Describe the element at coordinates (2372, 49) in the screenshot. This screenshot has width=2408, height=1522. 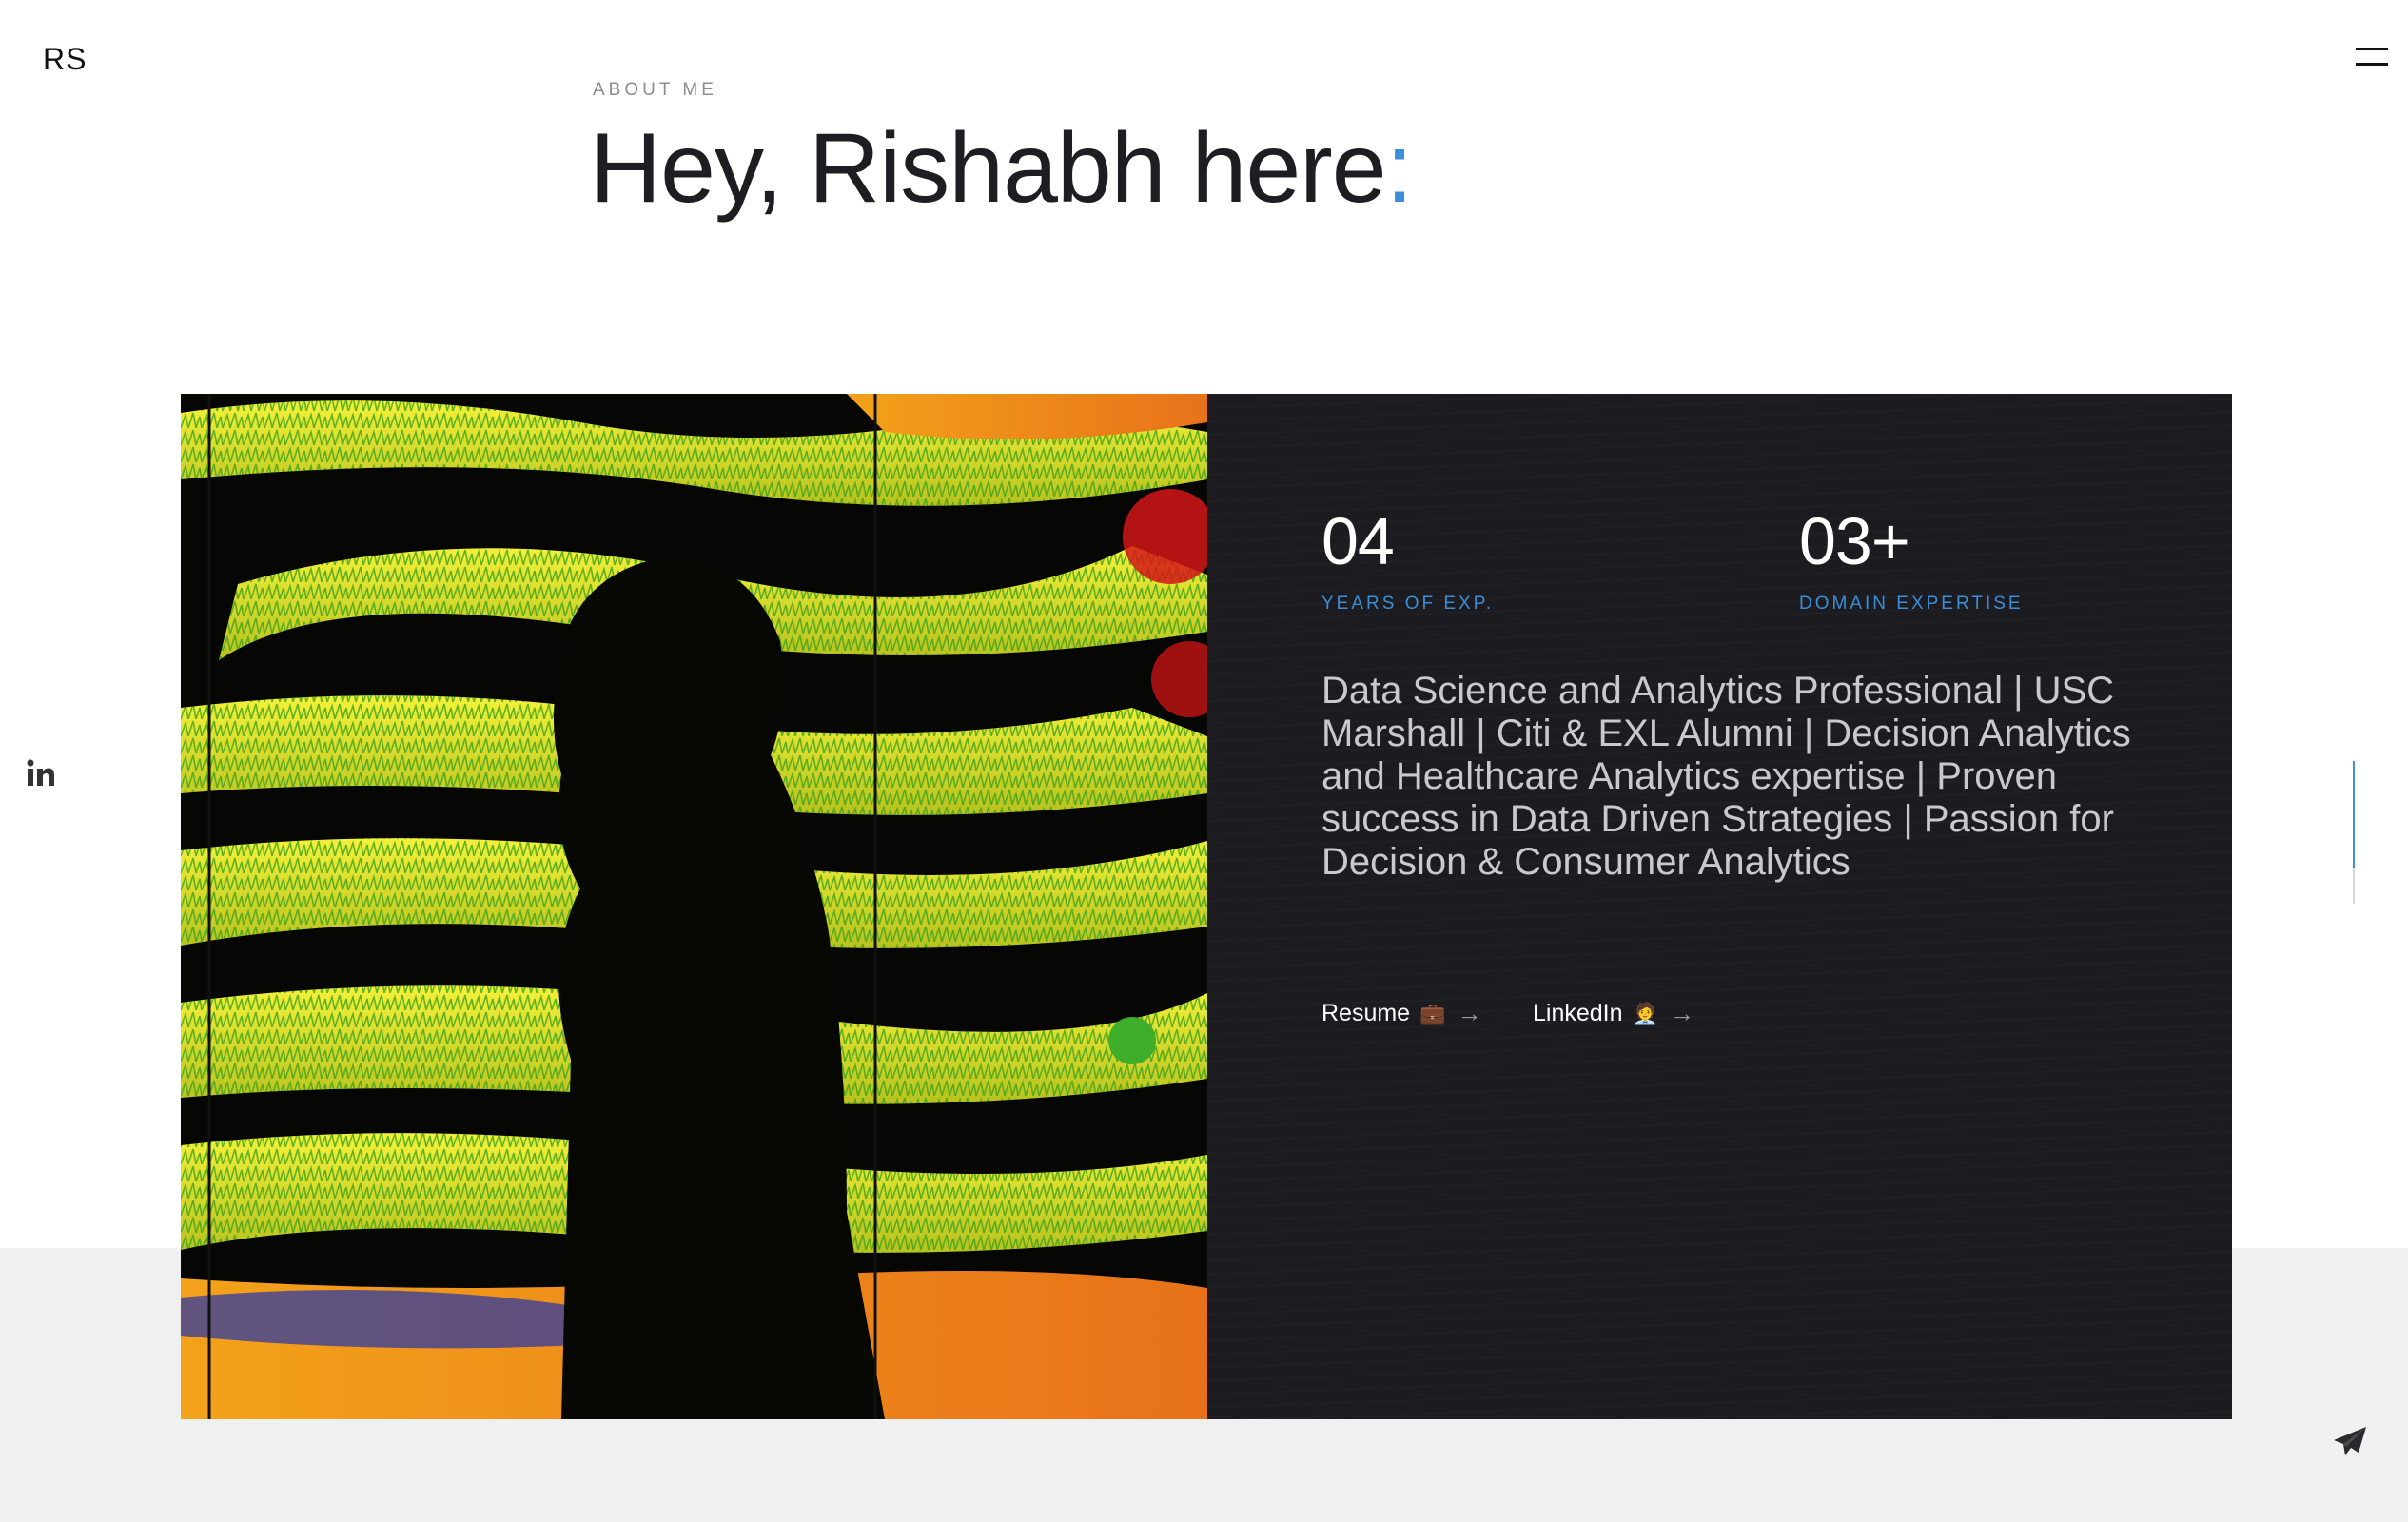
I see `menu-bar-top` at that location.